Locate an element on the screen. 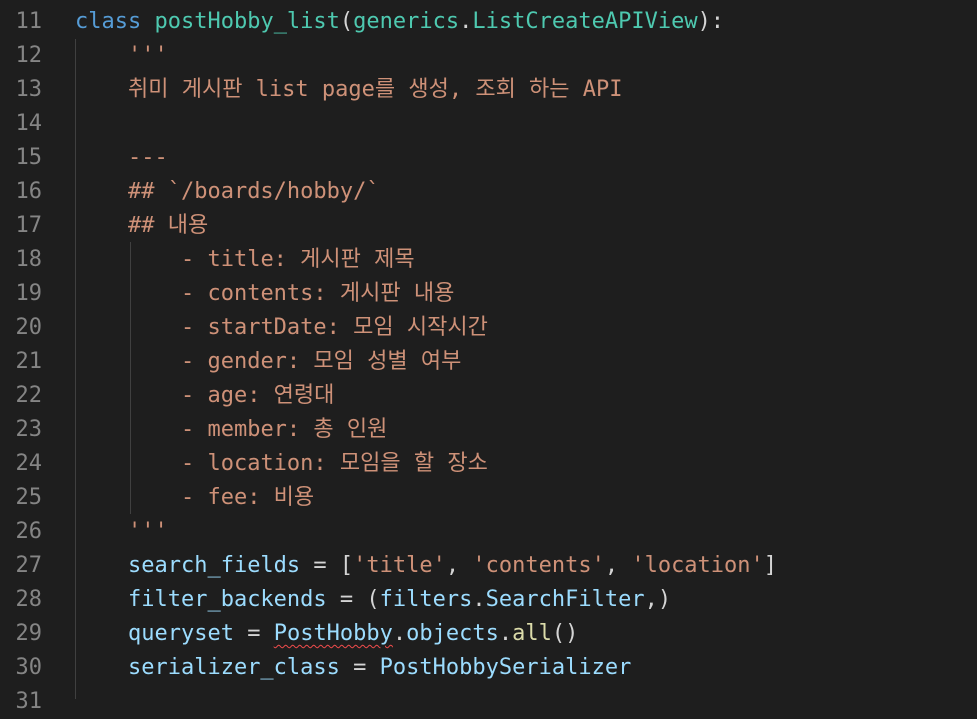 The image size is (977, 719). code-token: = [ is located at coordinates (327, 565).